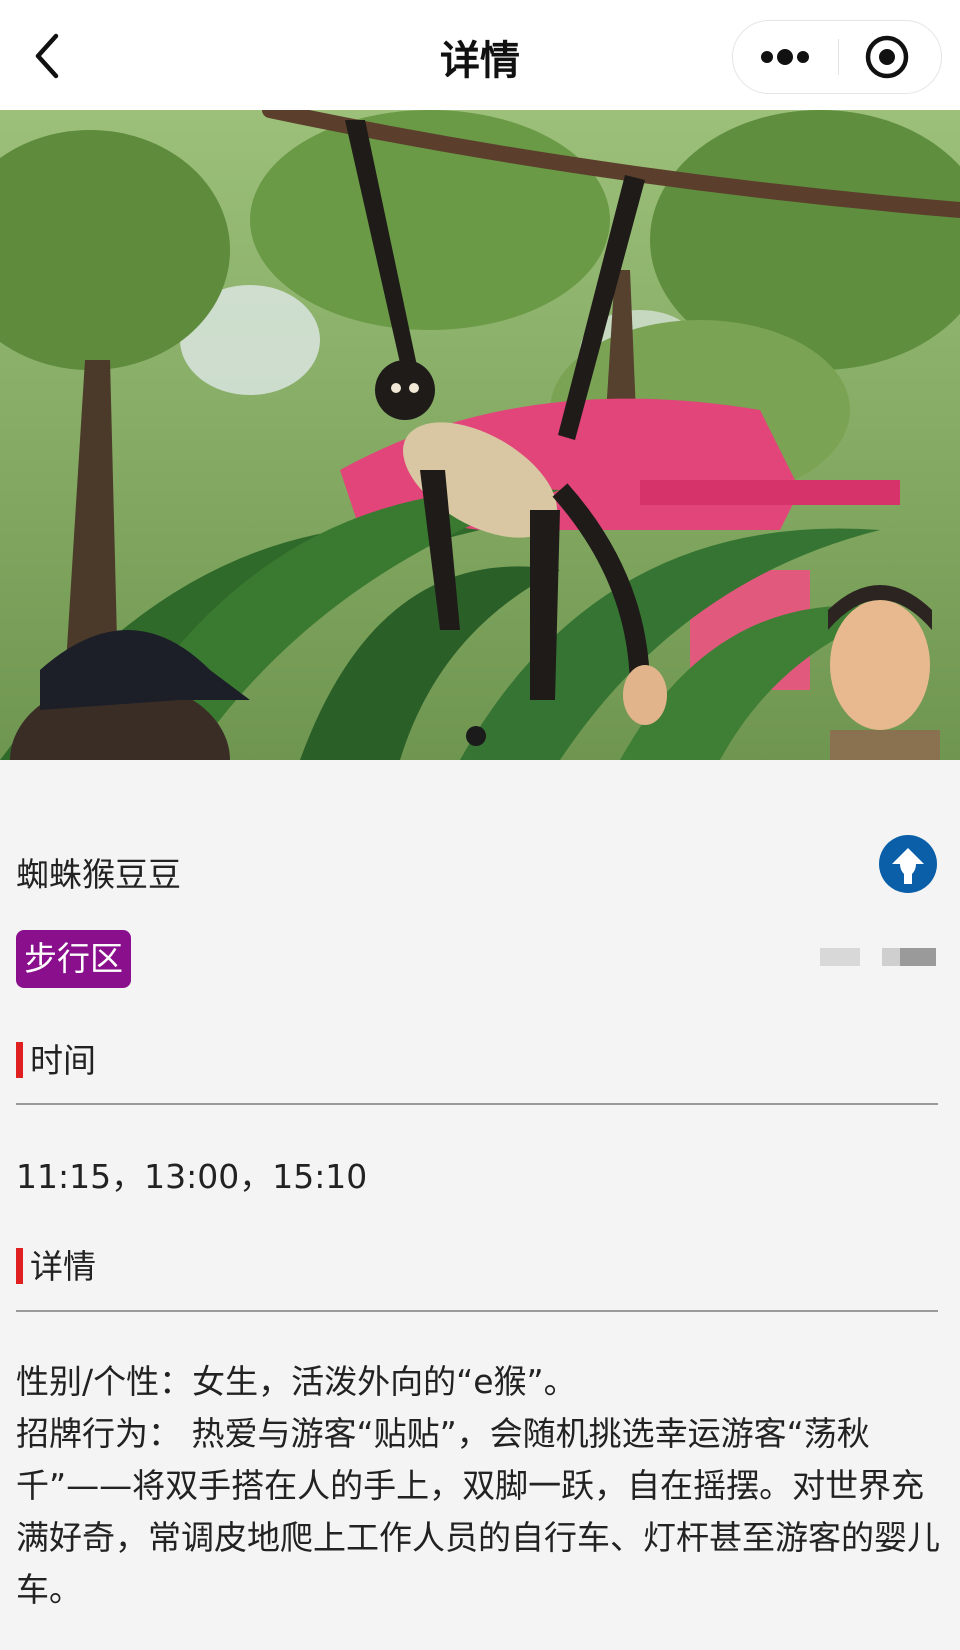  What do you see at coordinates (296, 1381) in the screenshot?
I see `detail-line: 性别/个性：女生，活泼外向的“e猴”。` at bounding box center [296, 1381].